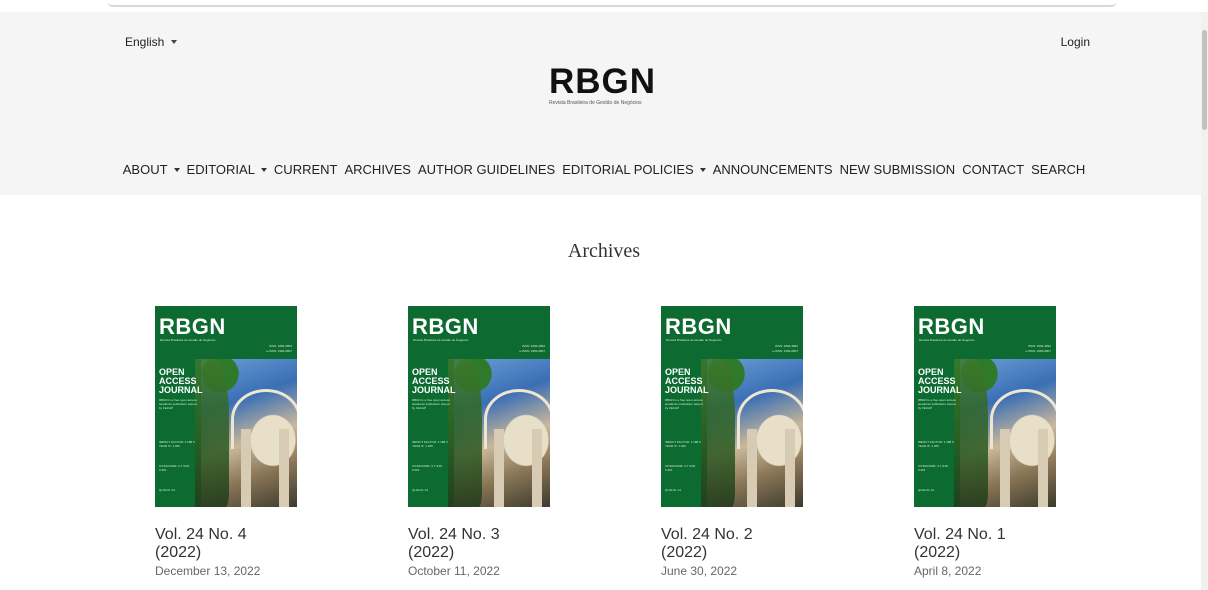  What do you see at coordinates (145, 42) in the screenshot?
I see `language-label: English` at bounding box center [145, 42].